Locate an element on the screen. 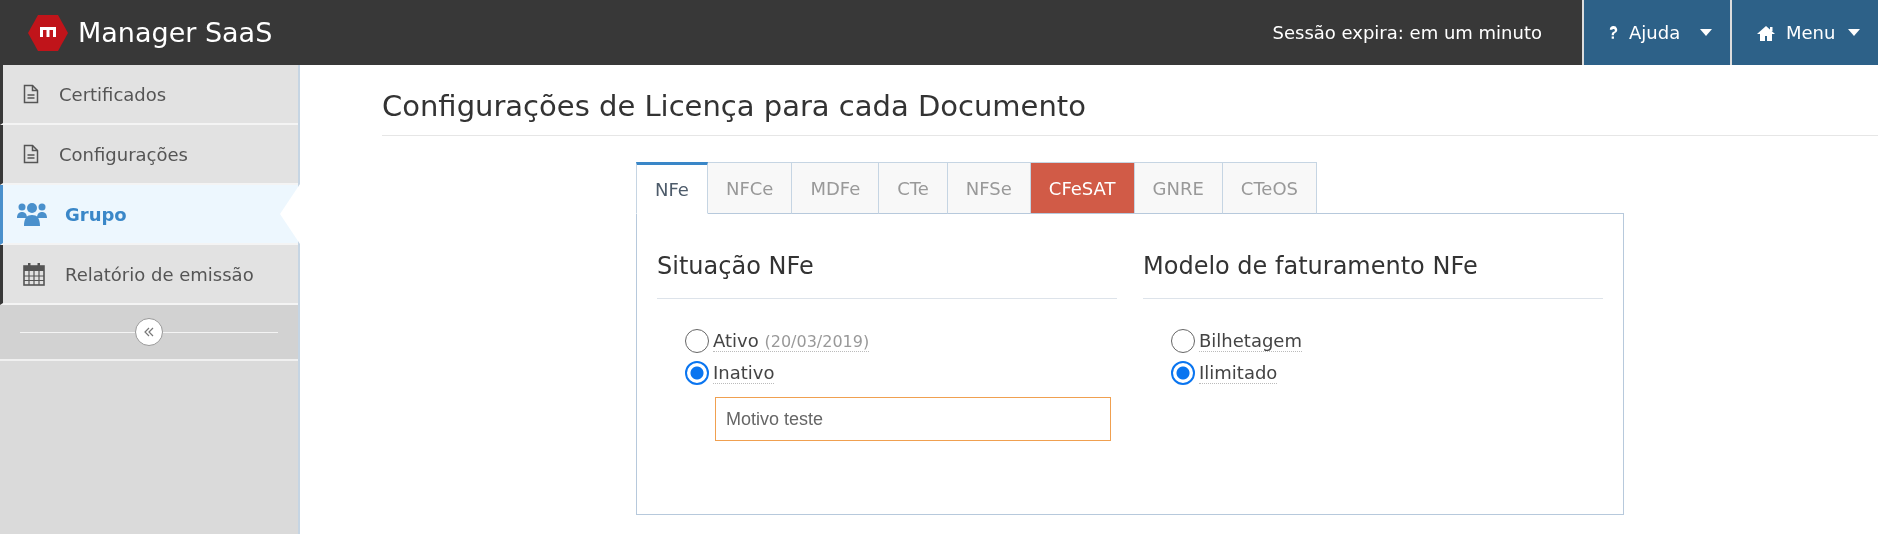 Image resolution: width=1878 pixels, height=534 pixels. help-icon is located at coordinates (1613, 32).